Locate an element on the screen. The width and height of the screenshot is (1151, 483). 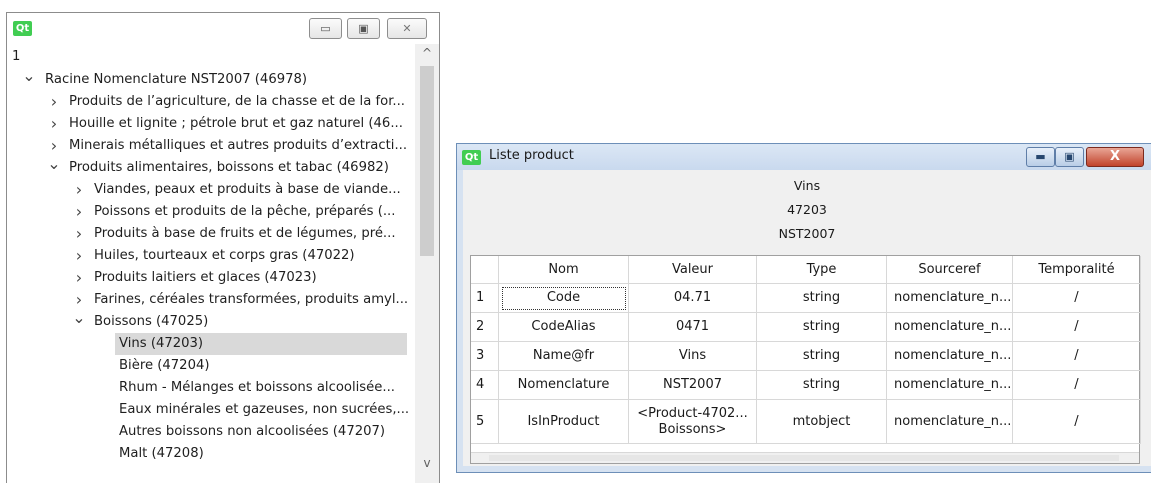
row-number: 3 is located at coordinates (485, 356).